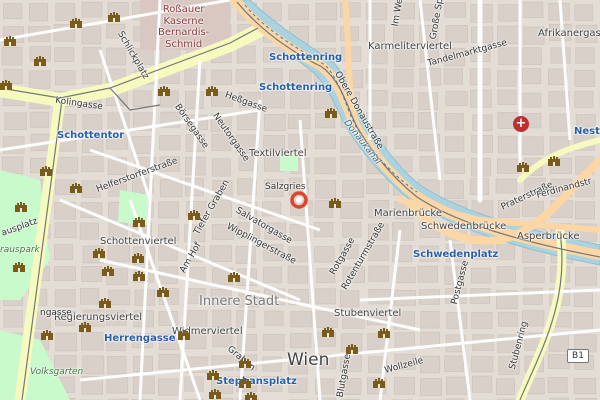 The width and height of the screenshot is (600, 400). Describe the element at coordinates (57, 372) in the screenshot. I see `volksgarten-label: Volksgarten` at that location.